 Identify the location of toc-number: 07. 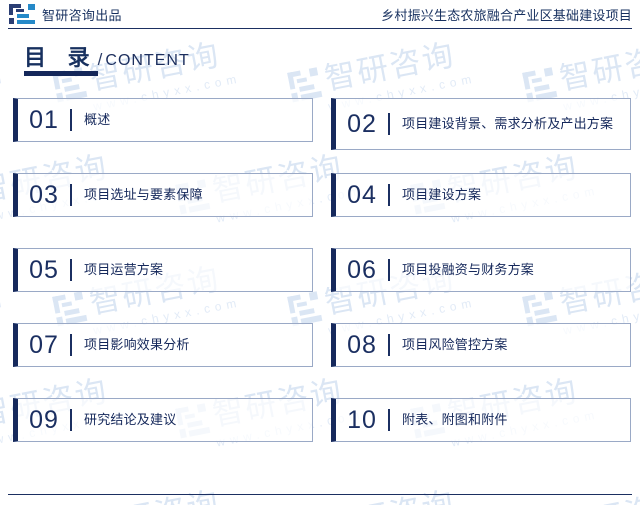
(44, 344).